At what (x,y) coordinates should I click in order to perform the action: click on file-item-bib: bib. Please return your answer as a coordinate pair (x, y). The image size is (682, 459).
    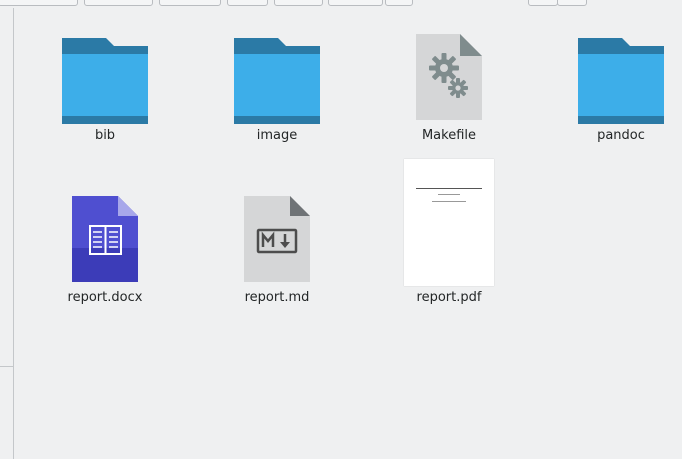
    Looking at the image, I should click on (105, 95).